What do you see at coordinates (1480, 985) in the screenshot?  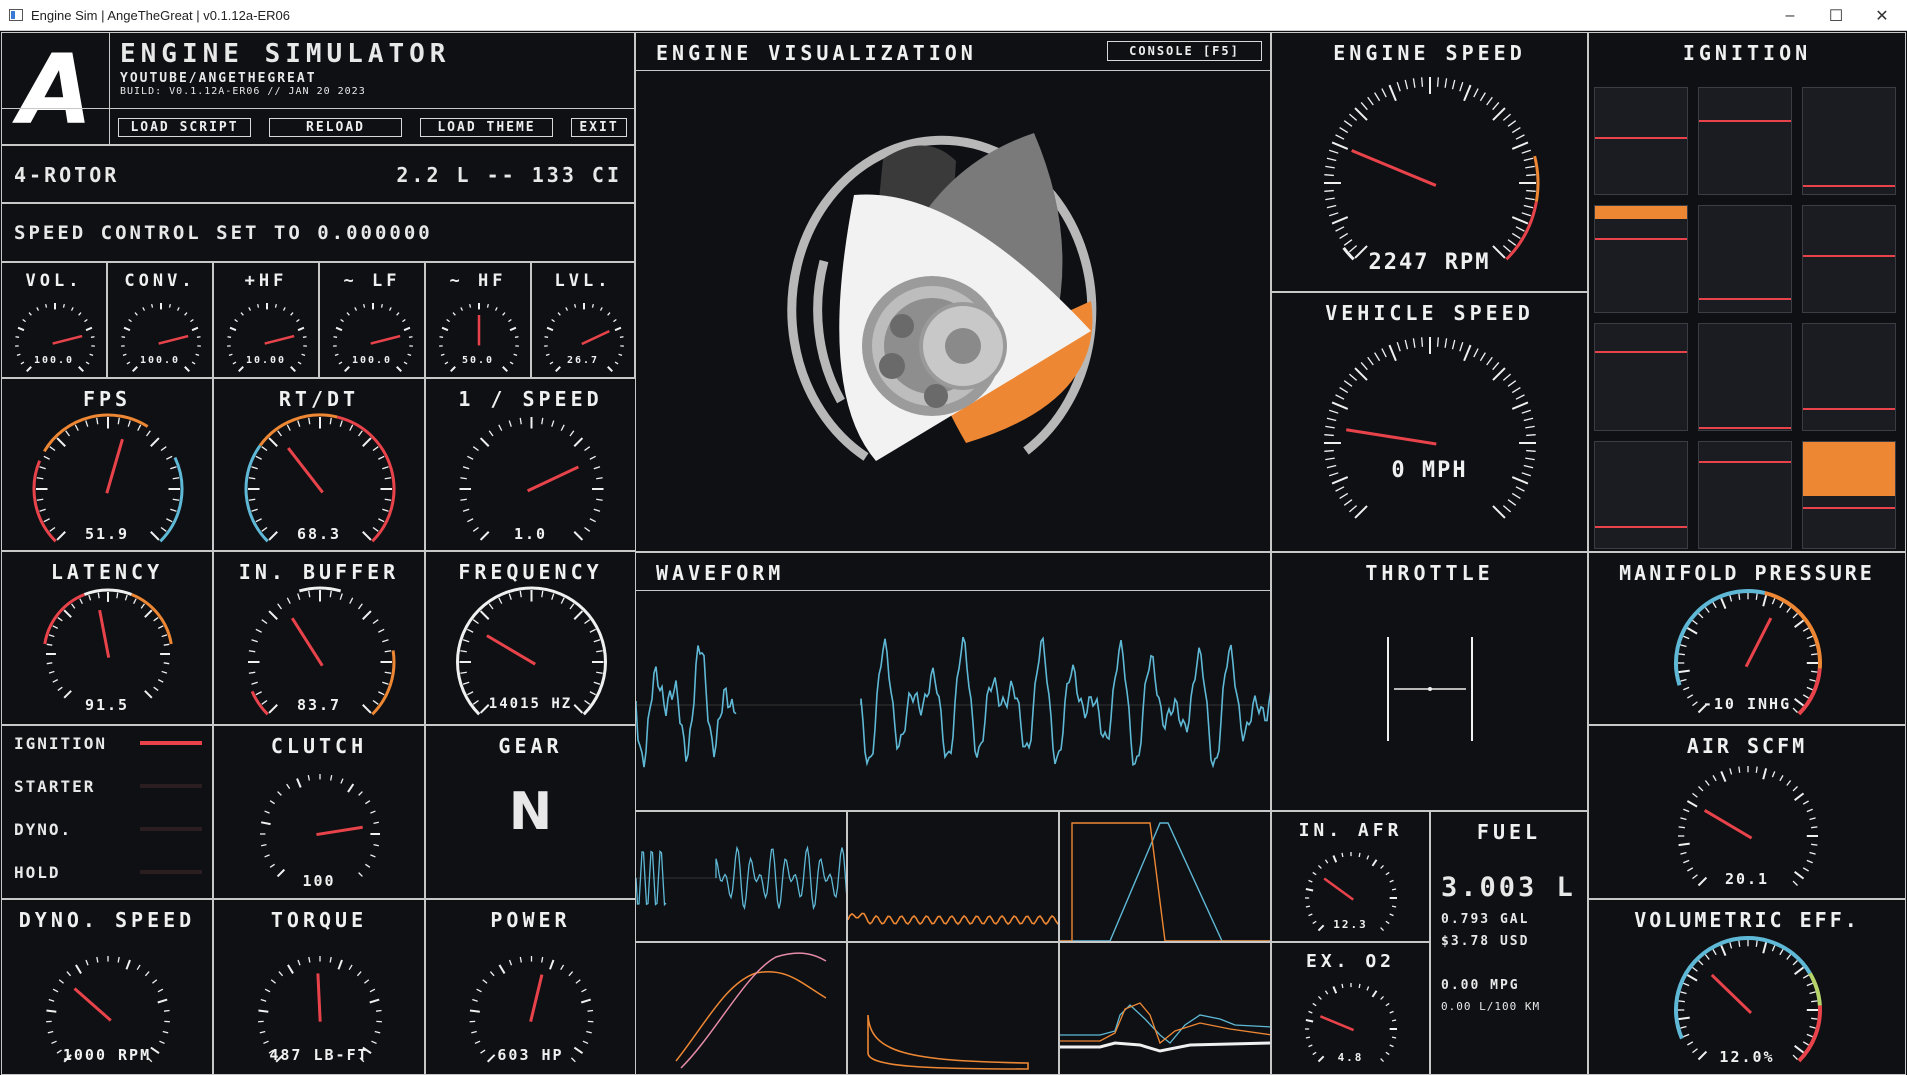 I see `fuel-mpg: 0.00 MPG` at bounding box center [1480, 985].